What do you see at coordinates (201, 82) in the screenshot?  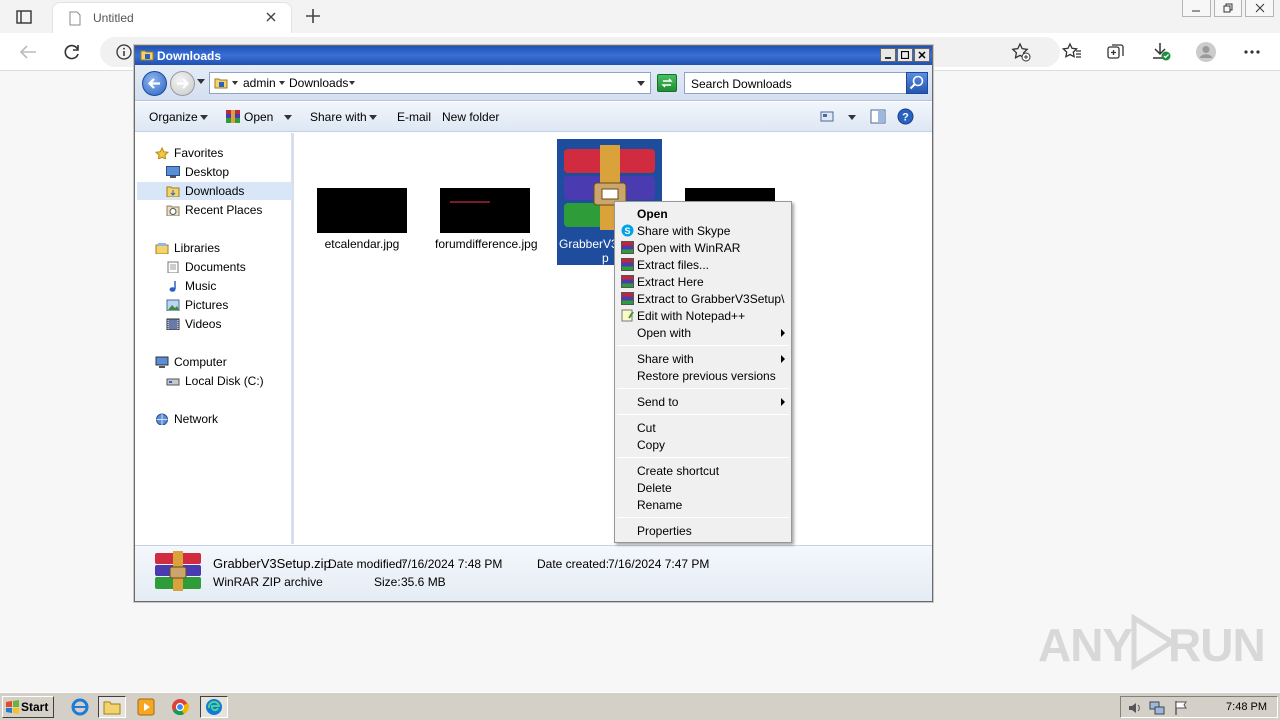 I see `recent-pages-dropdown-icon` at bounding box center [201, 82].